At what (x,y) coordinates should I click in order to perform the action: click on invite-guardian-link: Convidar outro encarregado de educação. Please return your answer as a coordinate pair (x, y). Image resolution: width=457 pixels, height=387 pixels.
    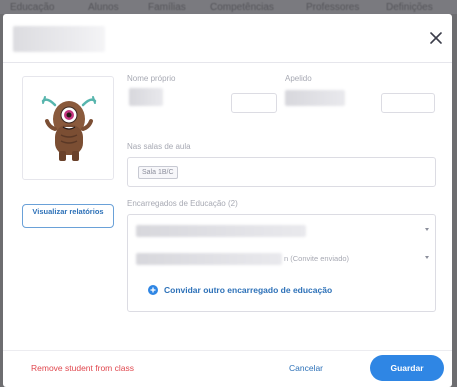
    Looking at the image, I should click on (240, 290).